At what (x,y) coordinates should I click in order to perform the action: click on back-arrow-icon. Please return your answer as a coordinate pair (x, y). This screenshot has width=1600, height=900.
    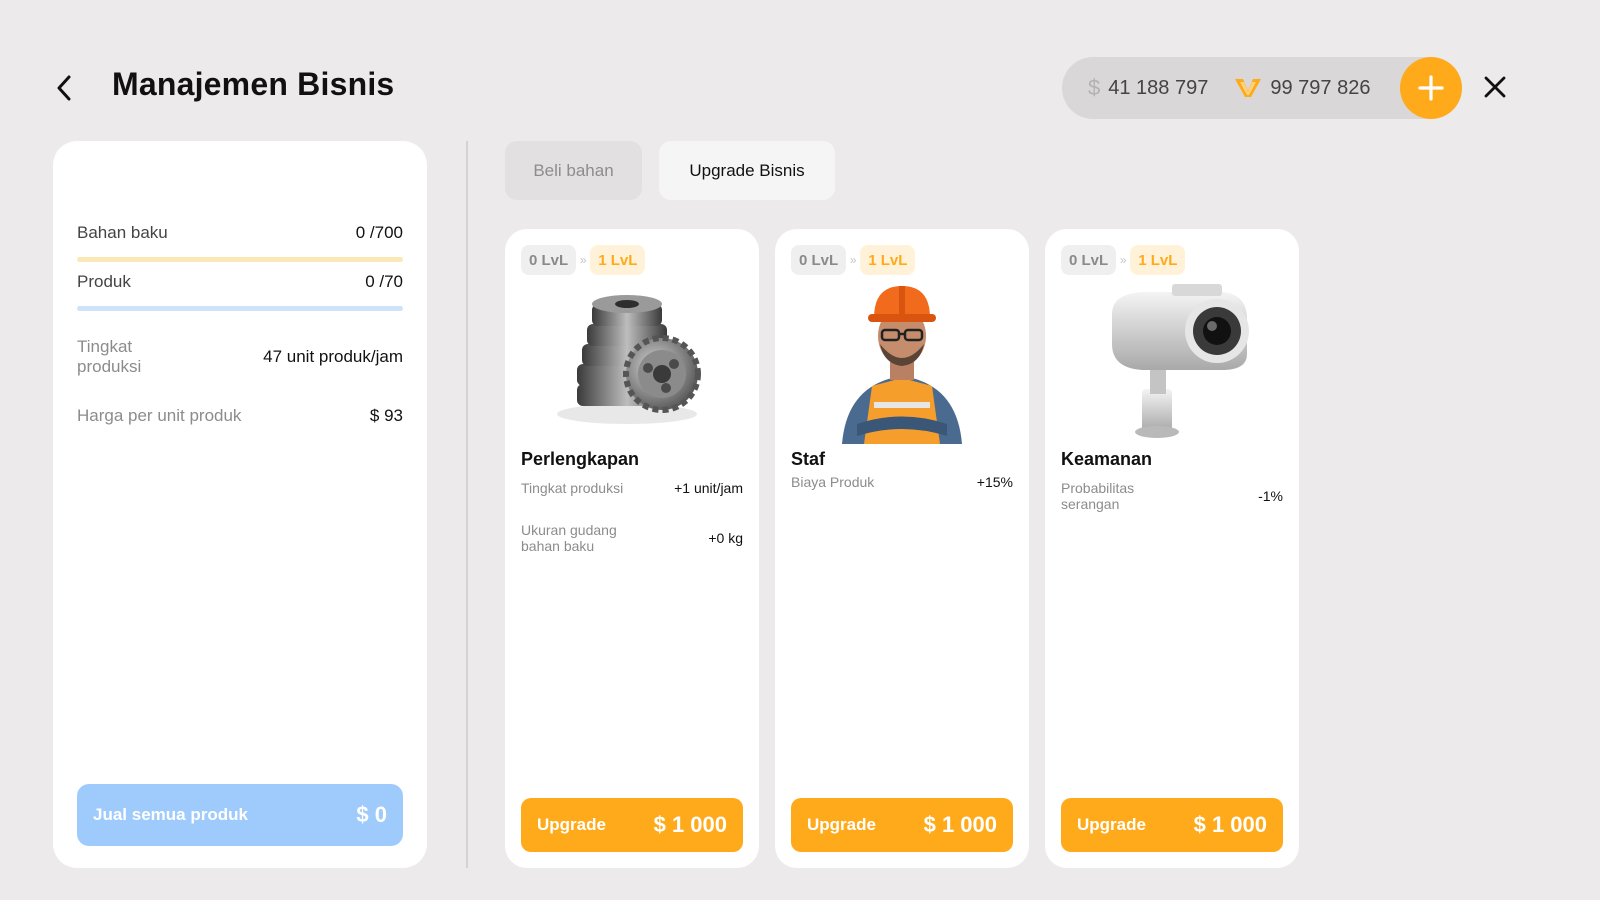
    Looking at the image, I should click on (64, 88).